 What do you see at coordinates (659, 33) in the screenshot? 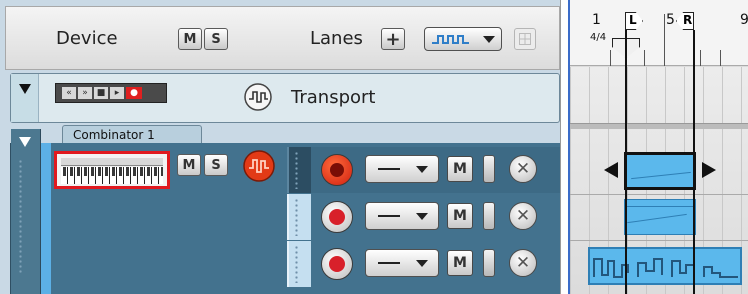
I see `timeline-ruler: 1 4/4 5 9 L R` at bounding box center [659, 33].